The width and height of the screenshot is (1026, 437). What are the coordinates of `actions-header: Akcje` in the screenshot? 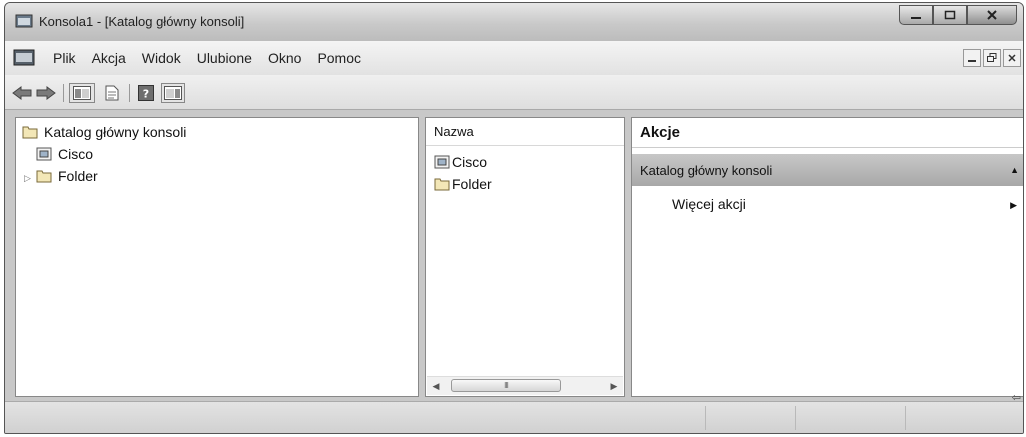 It's located at (827, 133).